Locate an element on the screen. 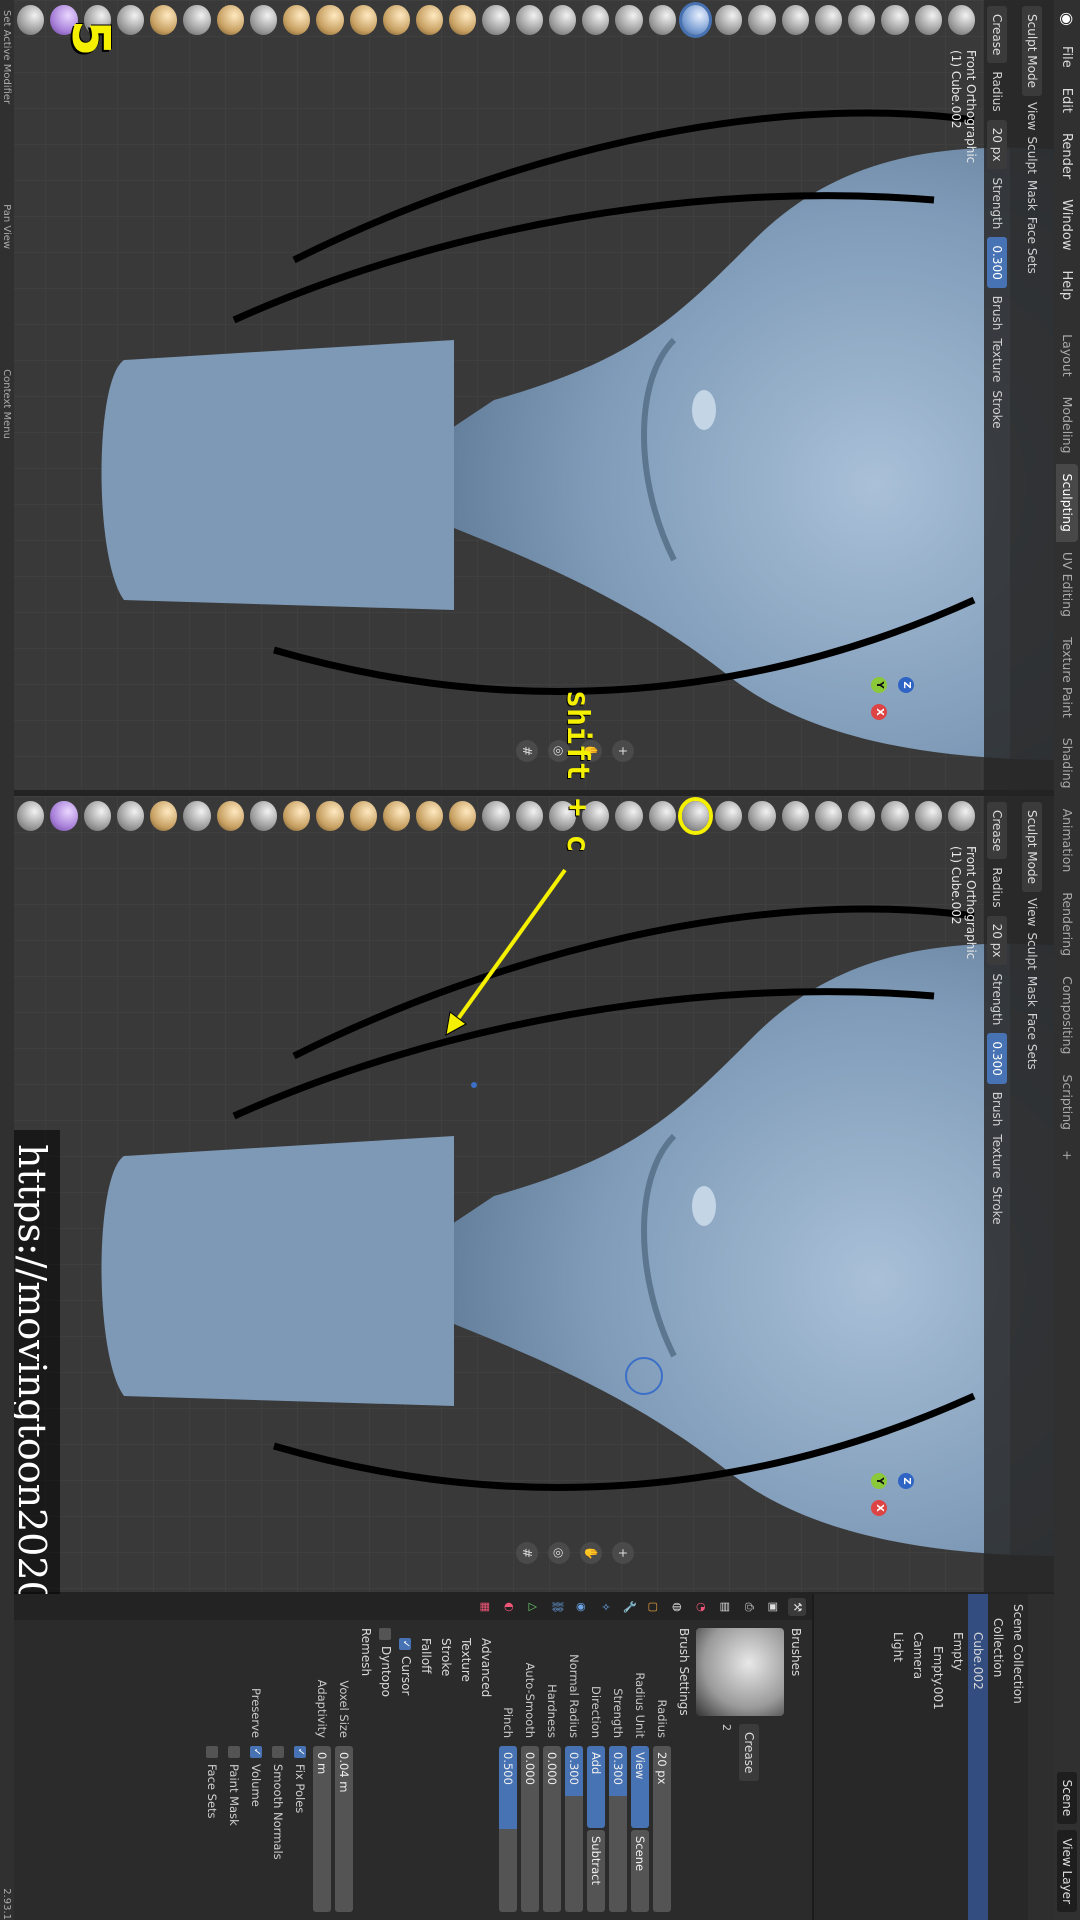 The image size is (1080, 1920). menu-mask: Mask is located at coordinates (1032, 991).